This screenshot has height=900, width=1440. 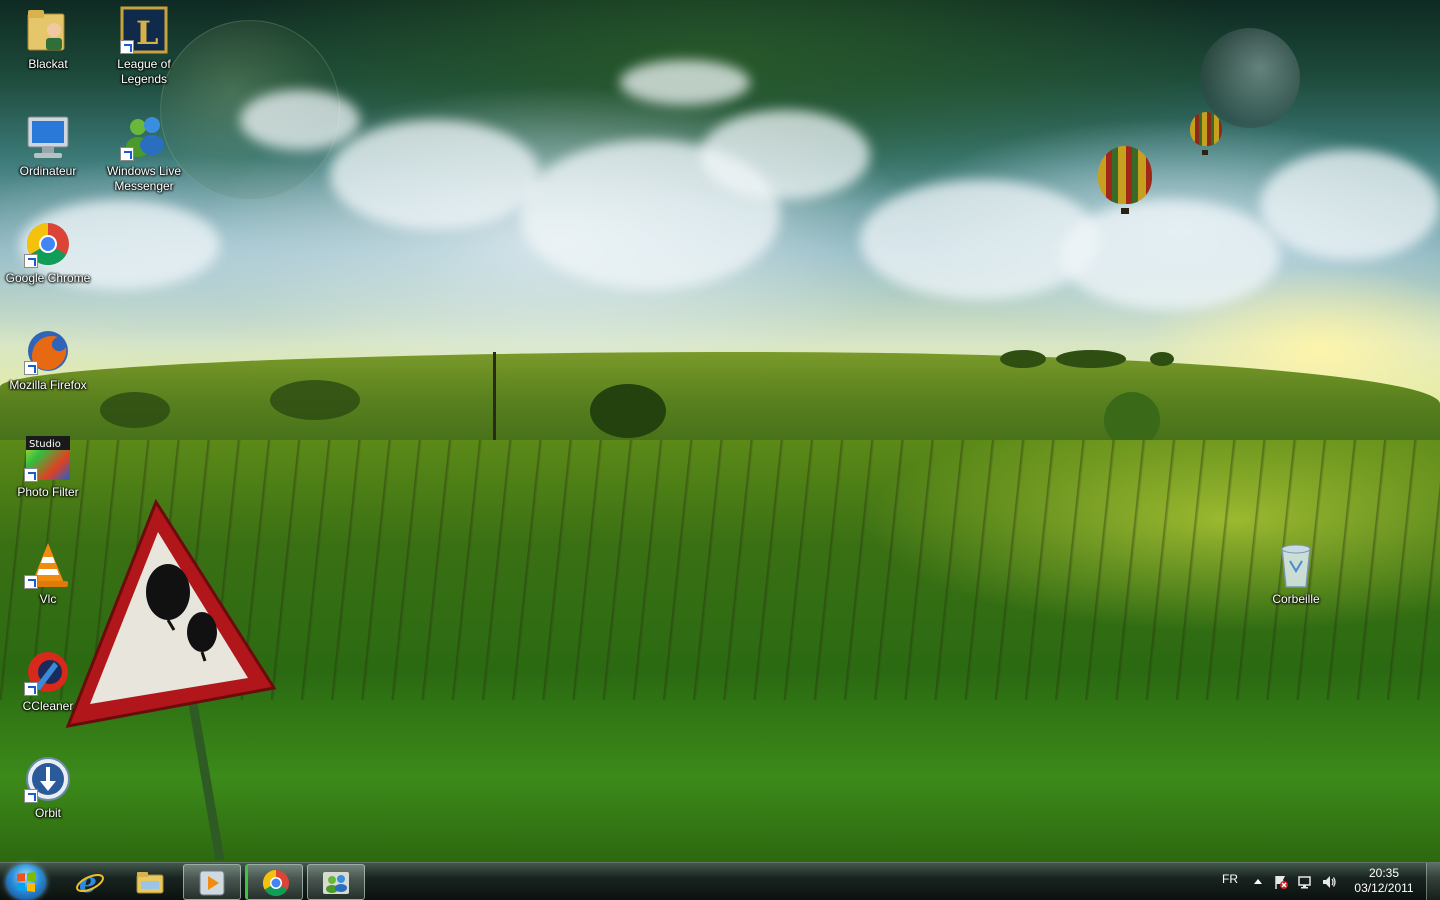 I want to click on desktop-icon-windows-live-messenger: Windows Live Messenger, so click(x=144, y=153).